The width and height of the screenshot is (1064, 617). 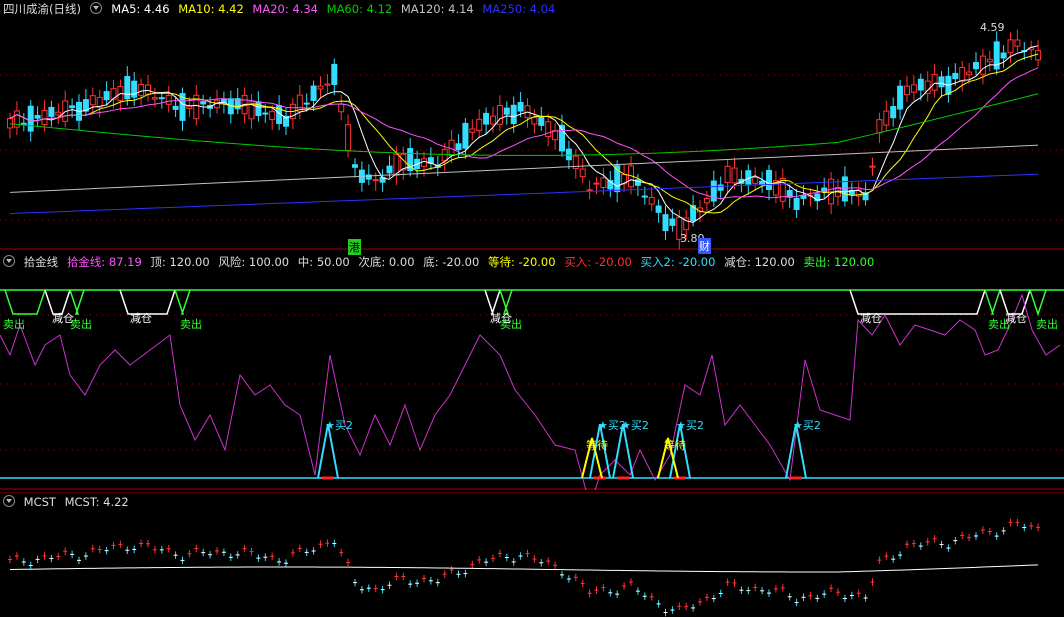 What do you see at coordinates (524, 194) in the screenshot?
I see `ma250-line` at bounding box center [524, 194].